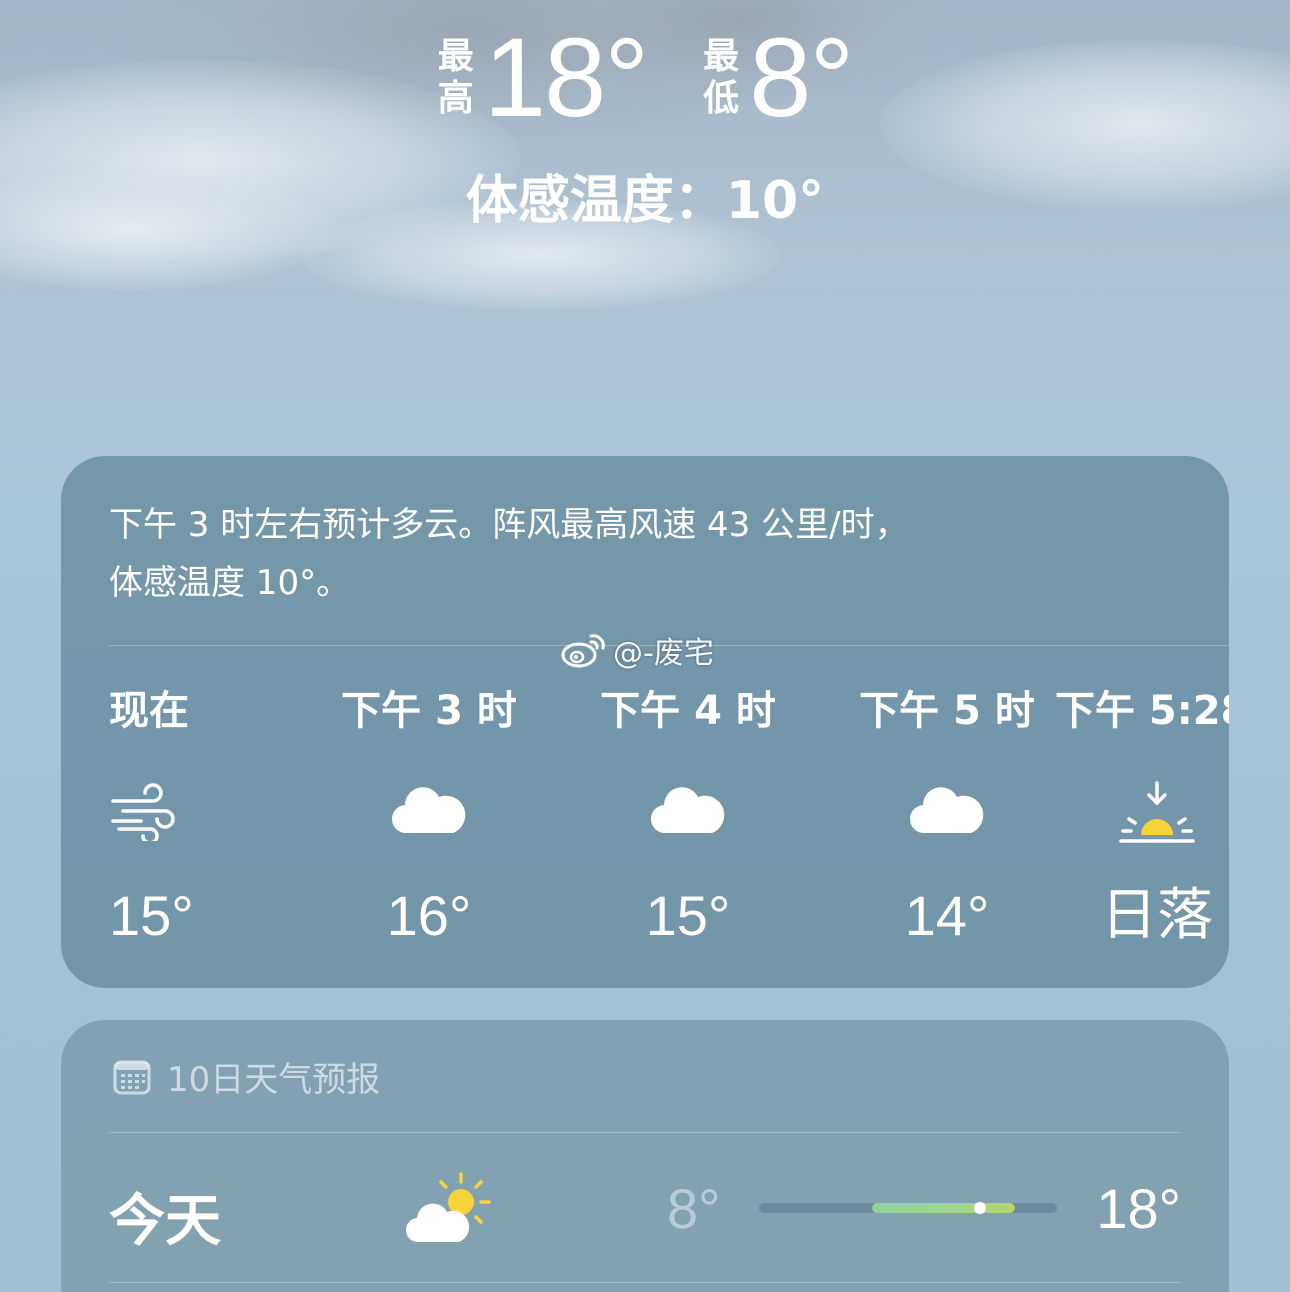 The image size is (1290, 1292). I want to click on watermark-text: @-废宅, so click(663, 653).